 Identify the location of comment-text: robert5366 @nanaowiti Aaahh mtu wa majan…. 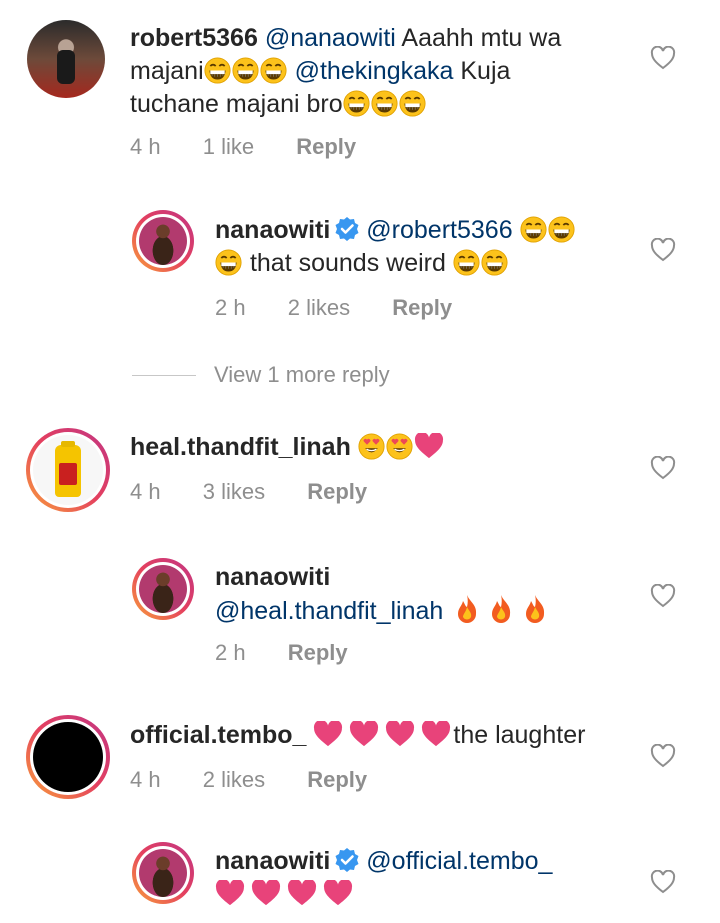
(346, 71).